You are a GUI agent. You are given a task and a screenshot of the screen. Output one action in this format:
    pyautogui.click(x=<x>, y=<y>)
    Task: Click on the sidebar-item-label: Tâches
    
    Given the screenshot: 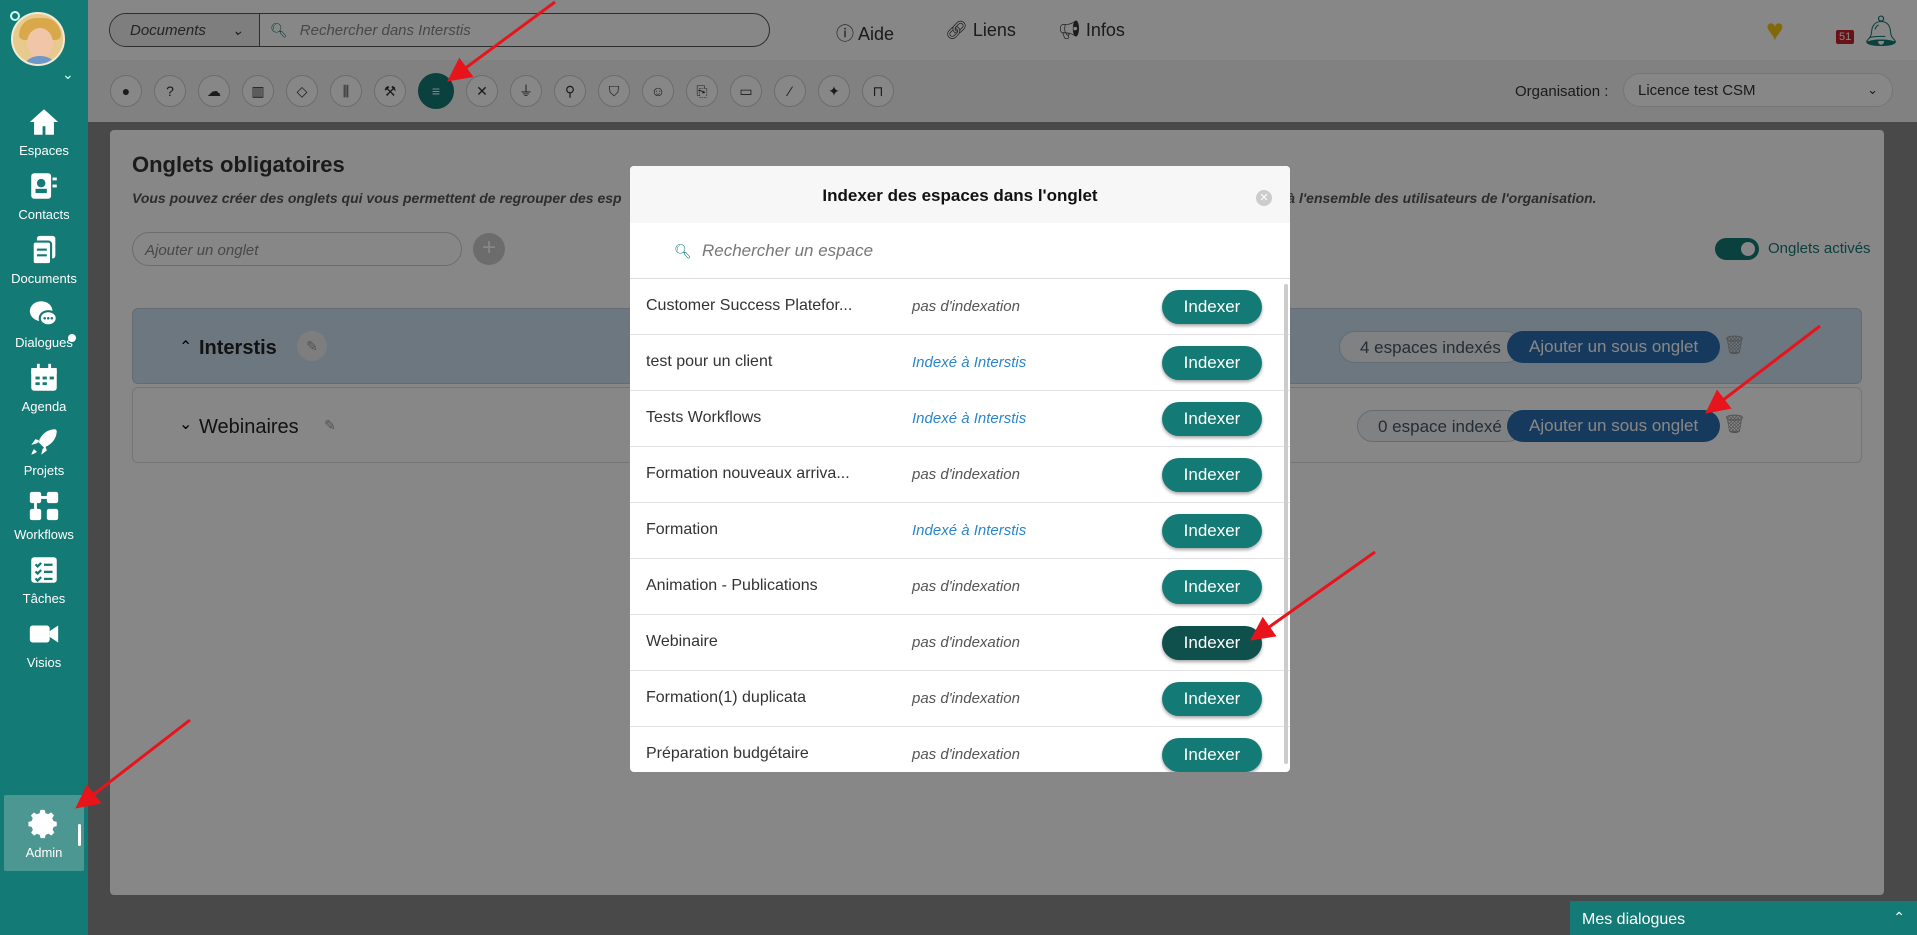 What is the action you would take?
    pyautogui.click(x=44, y=598)
    